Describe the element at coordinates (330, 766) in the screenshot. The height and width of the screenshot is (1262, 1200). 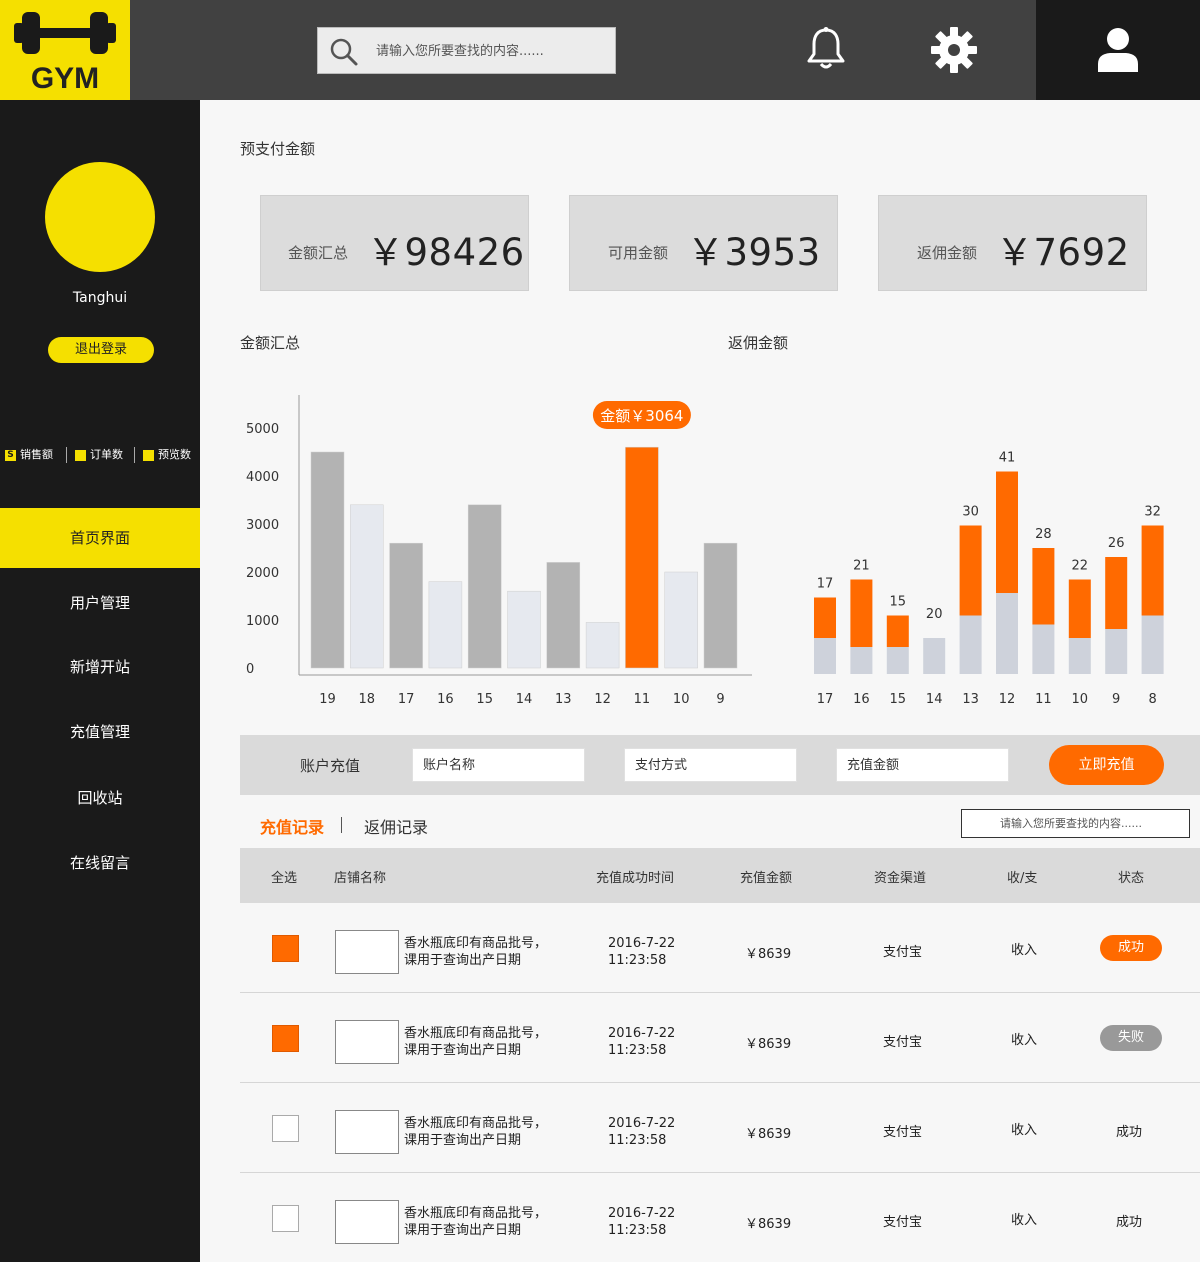
I see `recharge-label: 账户充值` at that location.